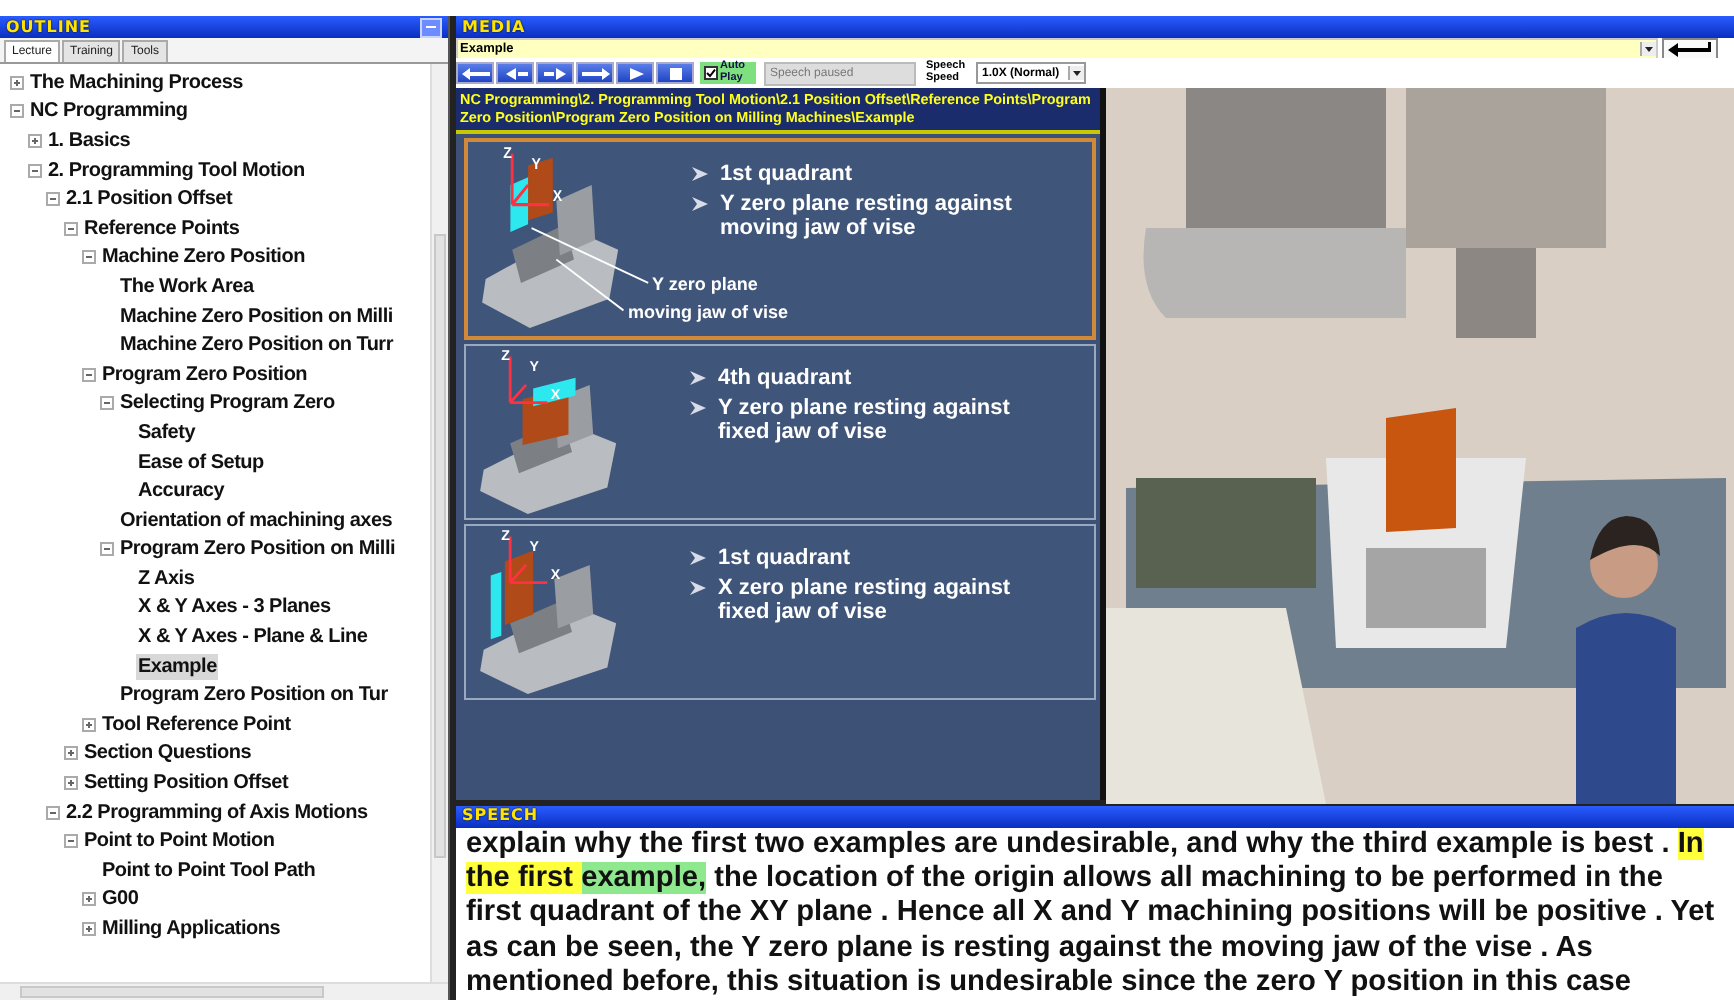 Image resolution: width=1734 pixels, height=1000 pixels. What do you see at coordinates (708, 312) in the screenshot?
I see `callout-label: moving jaw of vise` at bounding box center [708, 312].